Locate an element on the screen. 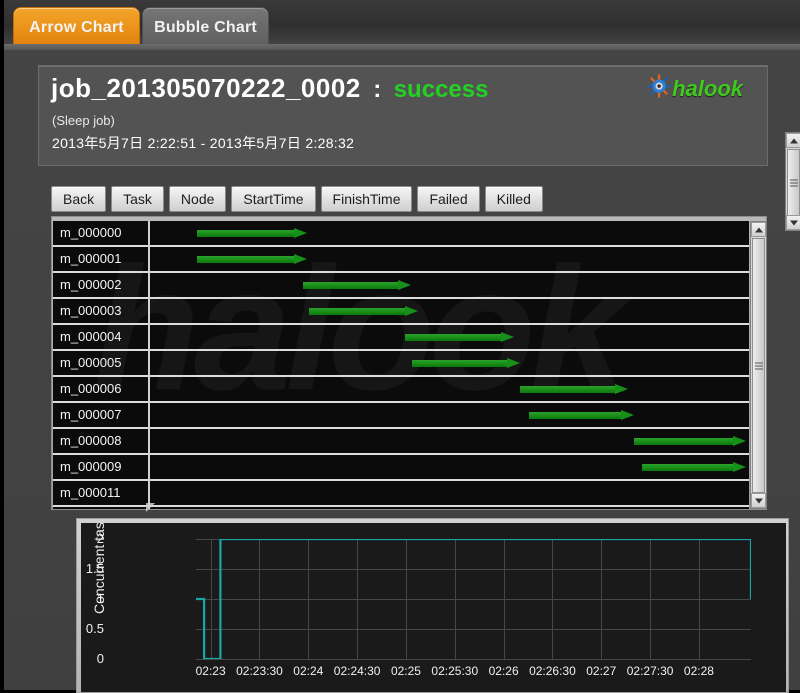  job-id: job_201305070222_0002 is located at coordinates (206, 88).